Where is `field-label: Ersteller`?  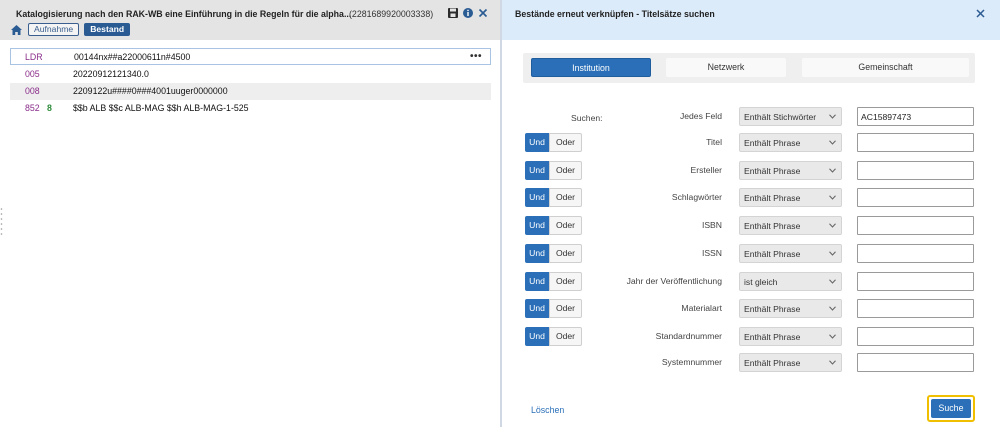
field-label: Ersteller is located at coordinates (706, 170).